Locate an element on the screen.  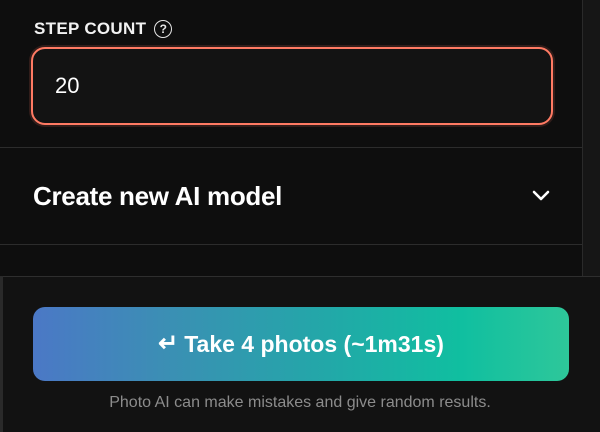
step-count-label-row: STEP COUNT ? is located at coordinates (103, 29).